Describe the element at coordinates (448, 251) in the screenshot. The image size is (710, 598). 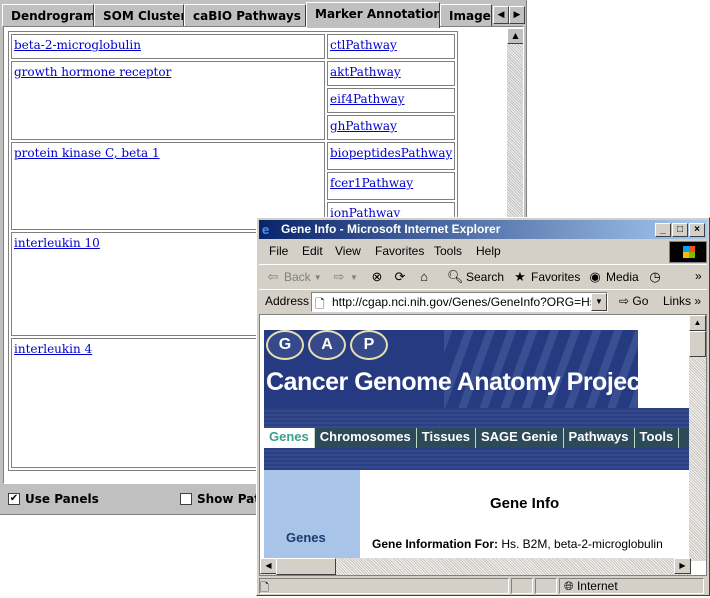
I see `menu-tools: Tools` at that location.